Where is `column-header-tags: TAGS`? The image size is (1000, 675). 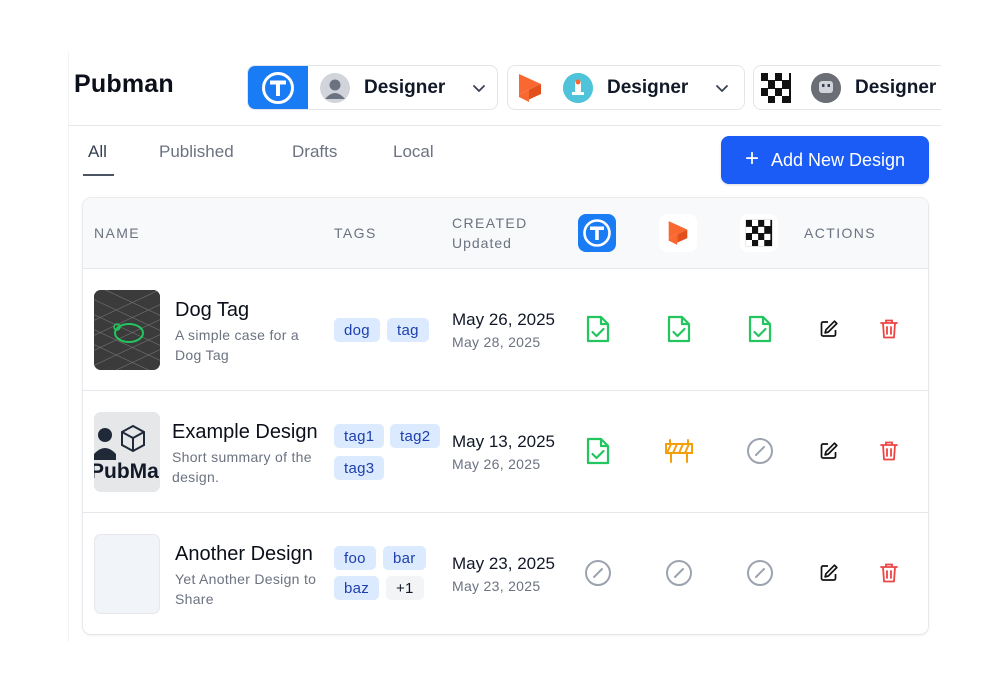 column-header-tags: TAGS is located at coordinates (355, 233).